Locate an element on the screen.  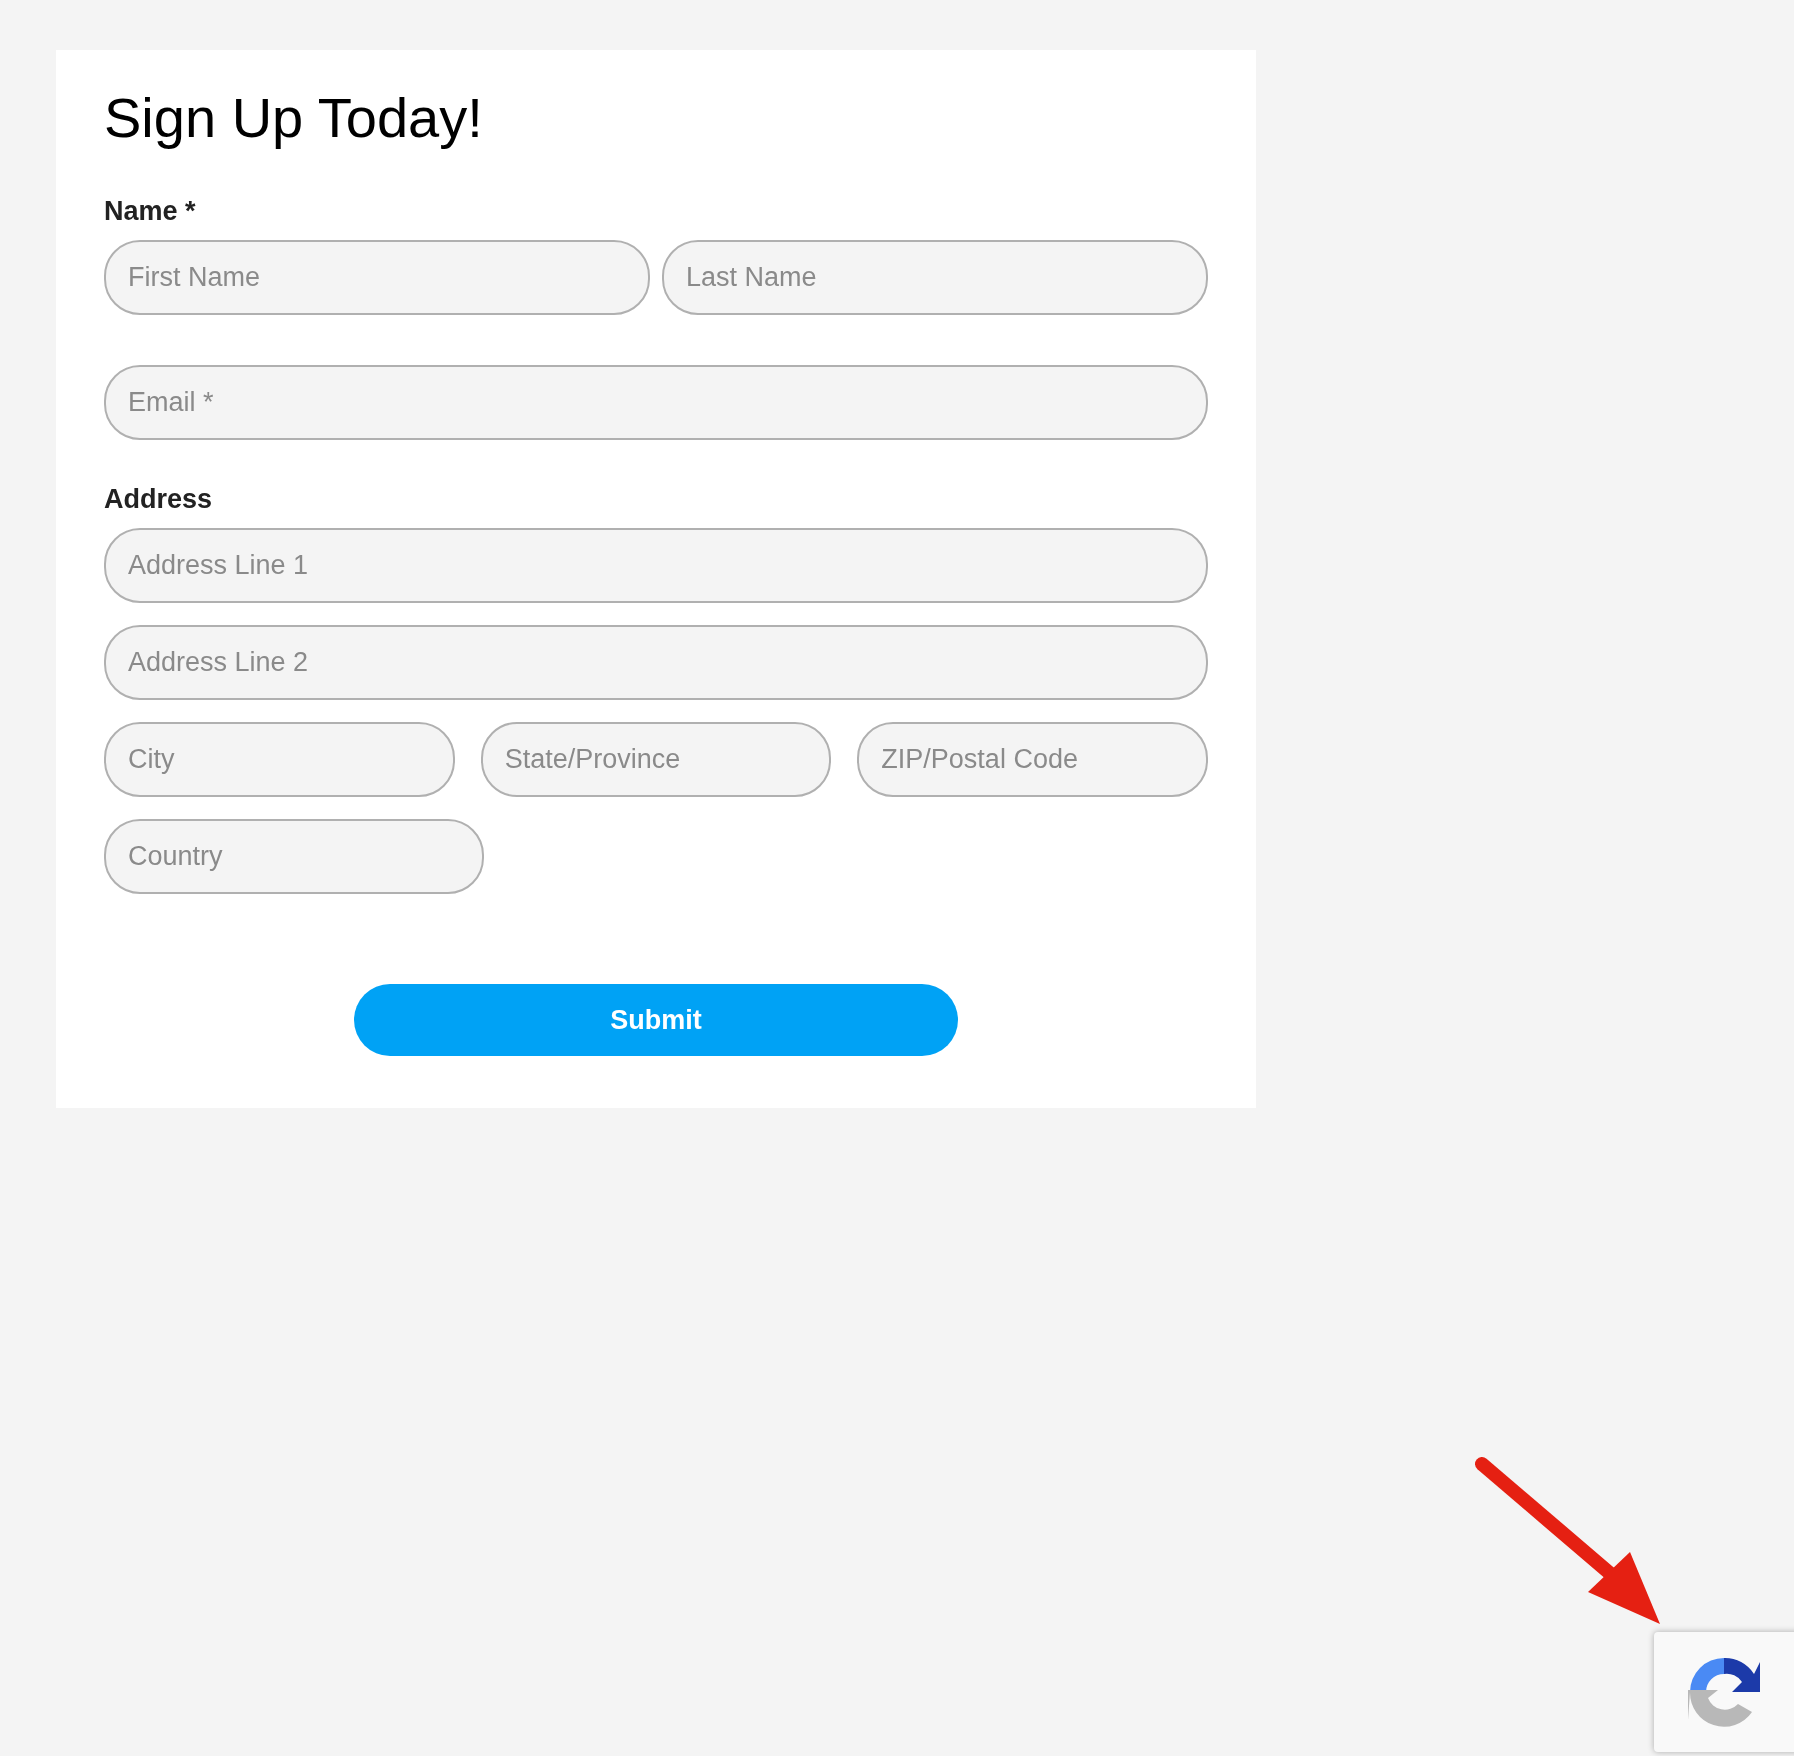
field-label: Address is located at coordinates (159, 499).